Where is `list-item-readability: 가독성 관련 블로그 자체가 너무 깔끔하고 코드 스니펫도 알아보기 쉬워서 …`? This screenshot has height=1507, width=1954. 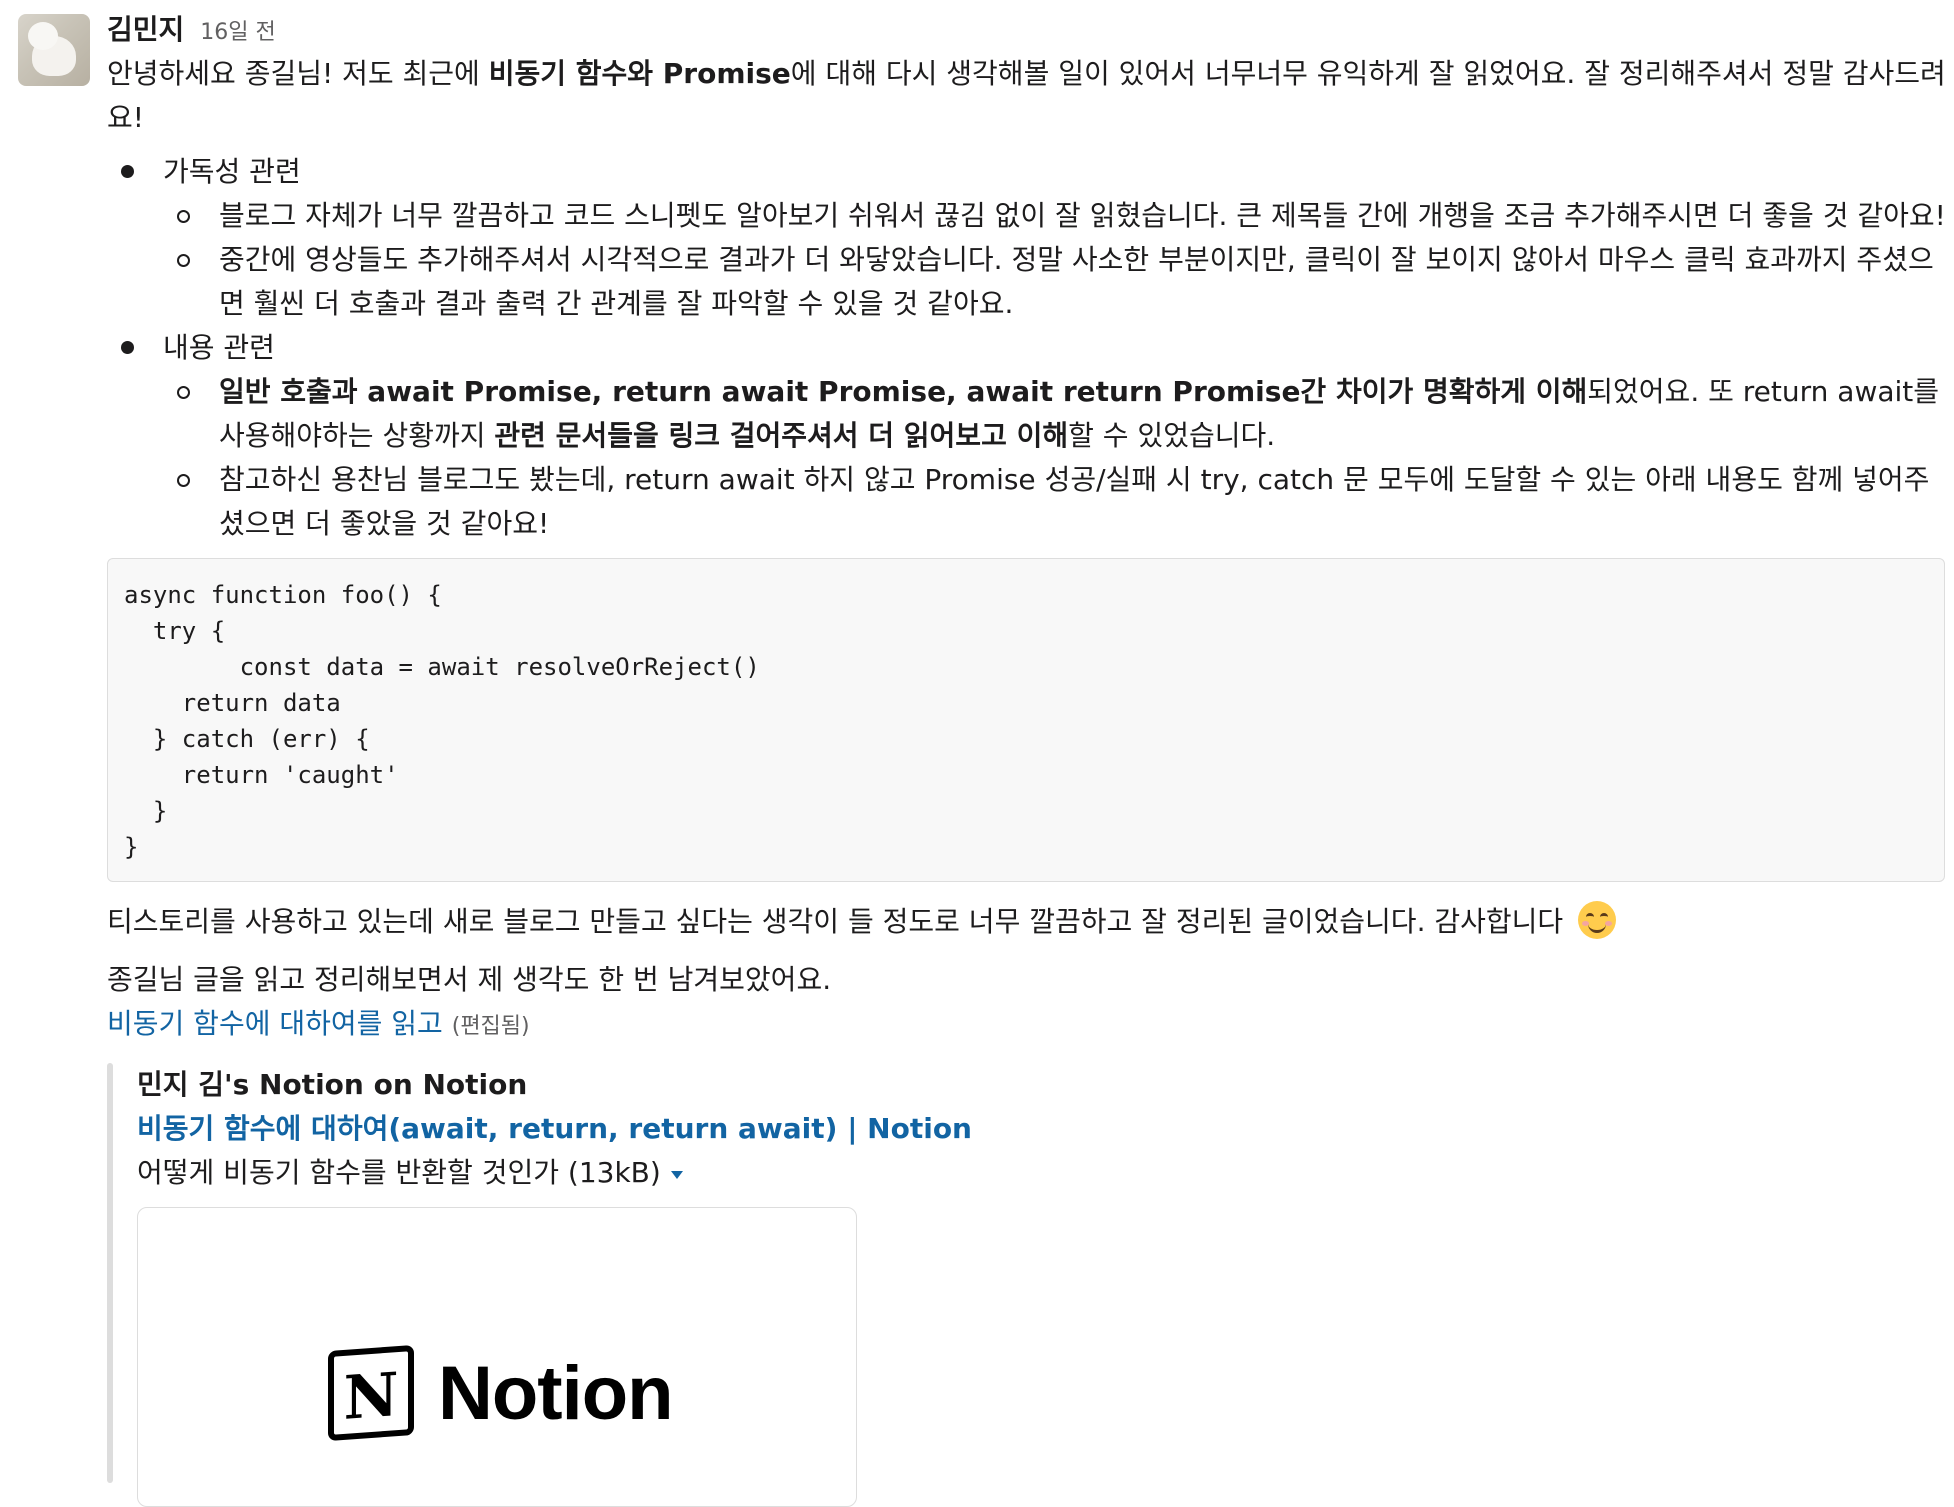 list-item-readability: 가독성 관련 블로그 자체가 너무 깔끔하고 코드 스니펫도 알아보기 쉬워서 … is located at coordinates (1027, 238).